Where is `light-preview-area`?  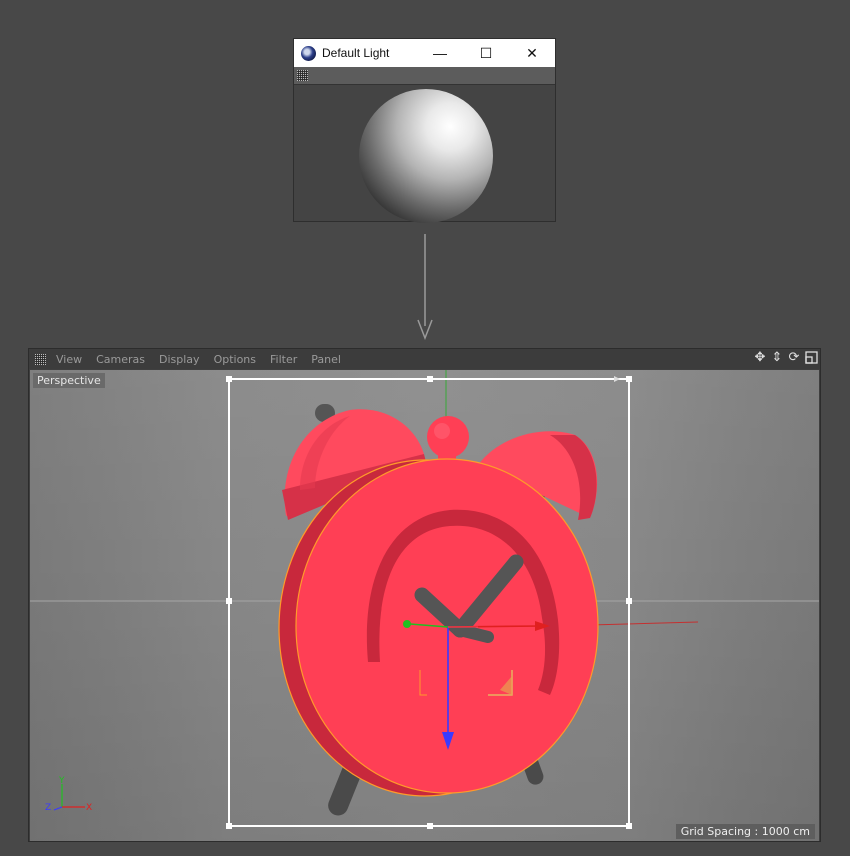
light-preview-area is located at coordinates (424, 154).